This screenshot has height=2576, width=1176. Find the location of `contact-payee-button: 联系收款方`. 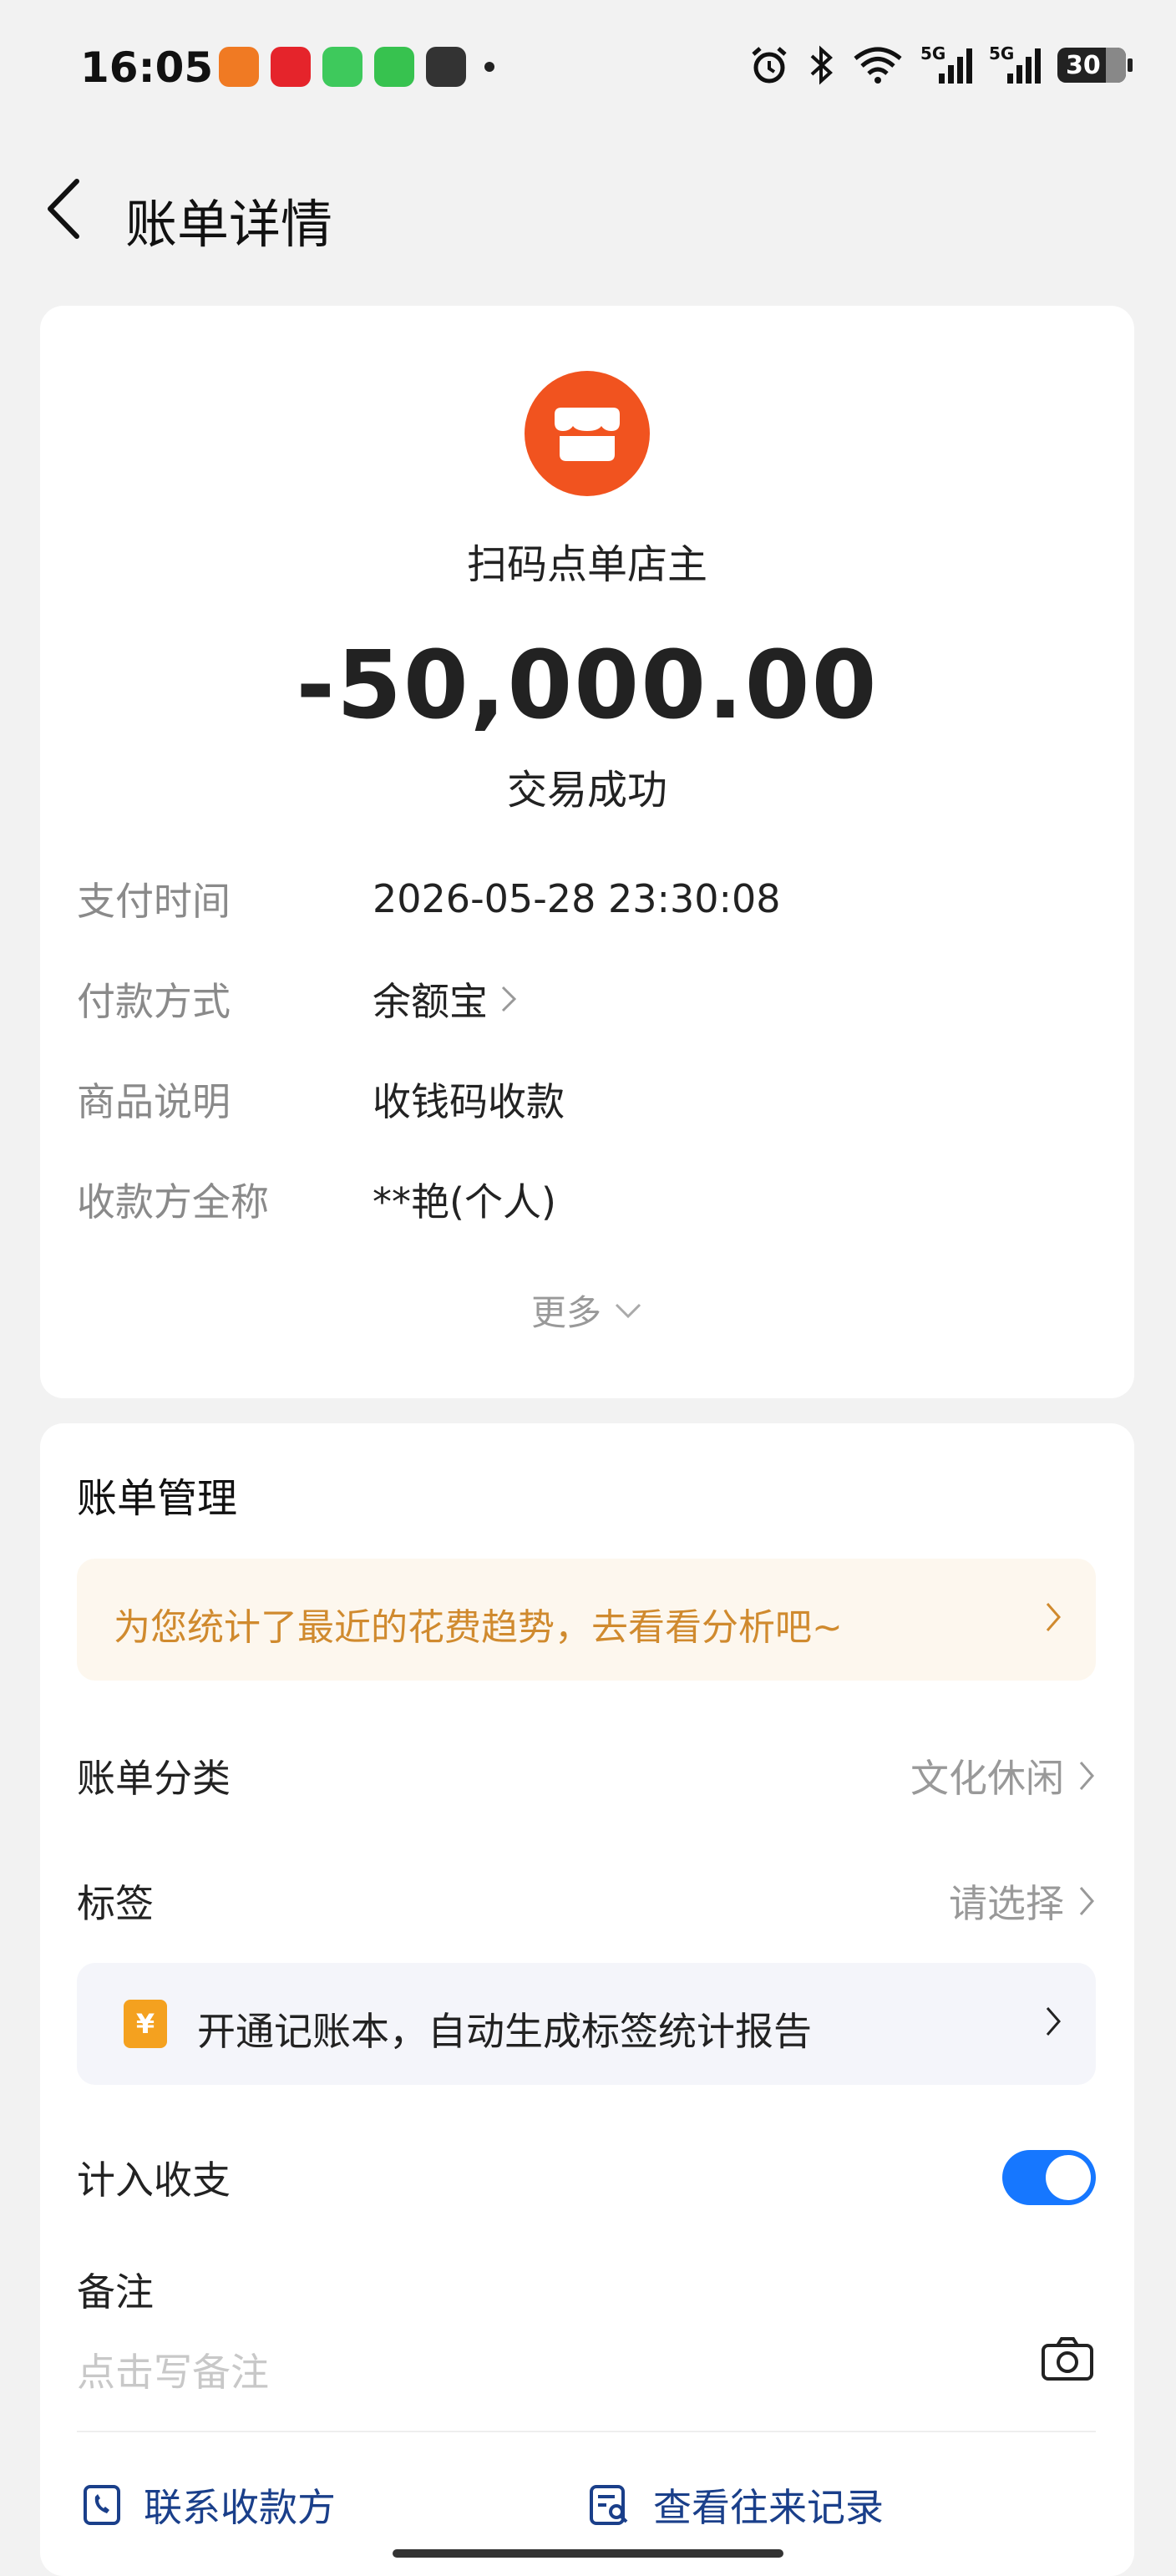

contact-payee-button: 联系收款方 is located at coordinates (209, 2505).